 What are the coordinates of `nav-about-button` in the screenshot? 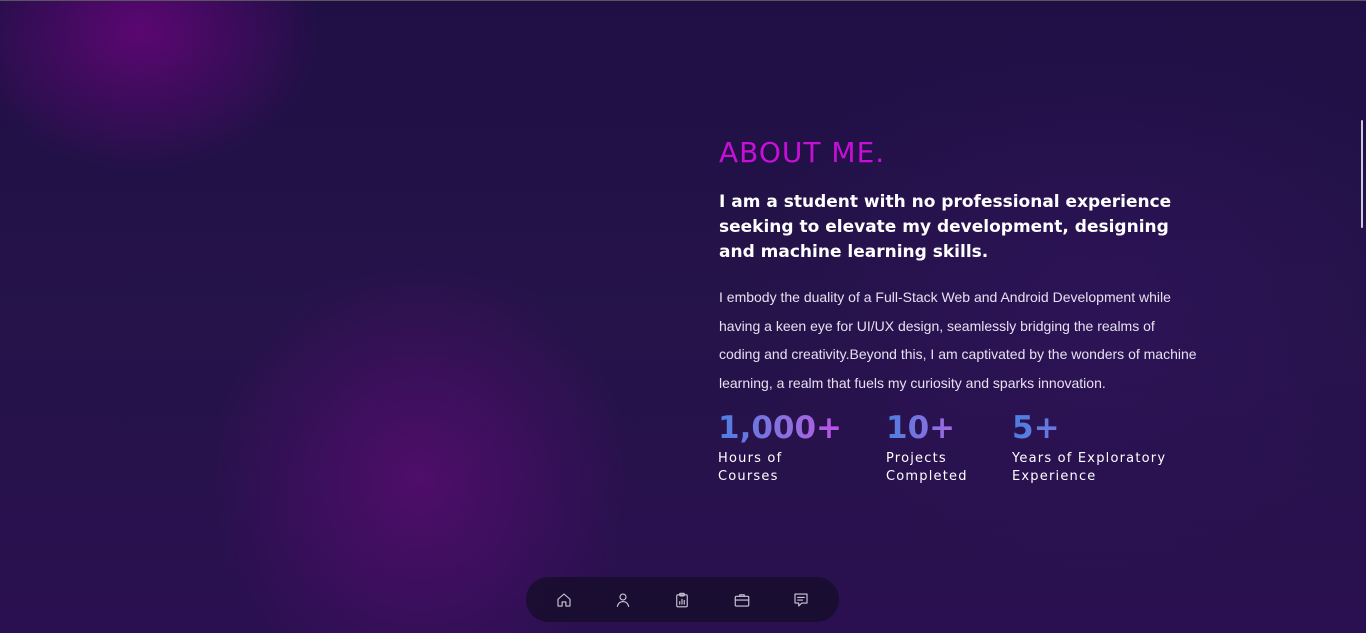 It's located at (623, 600).